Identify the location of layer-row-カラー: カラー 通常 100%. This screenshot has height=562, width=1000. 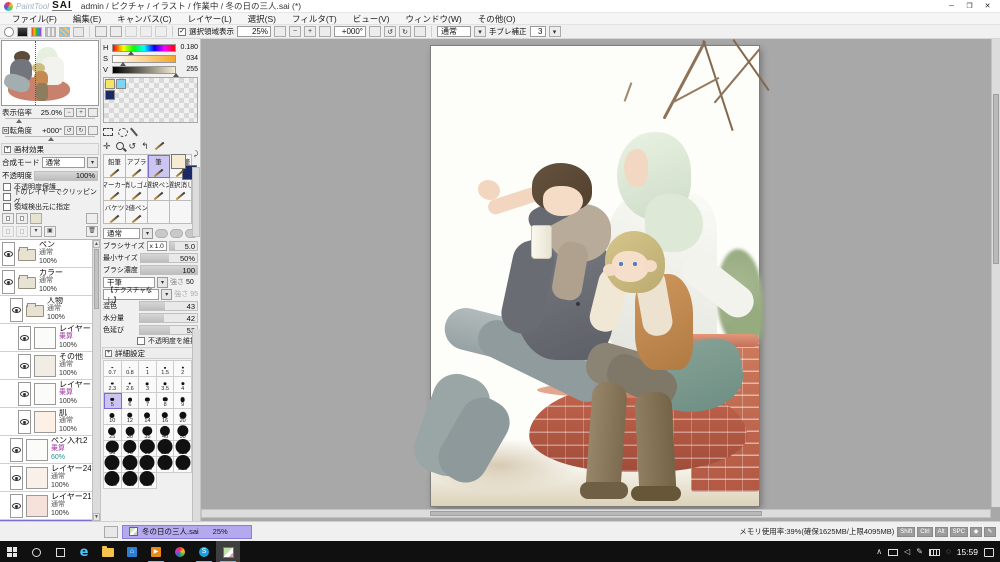
(50, 282).